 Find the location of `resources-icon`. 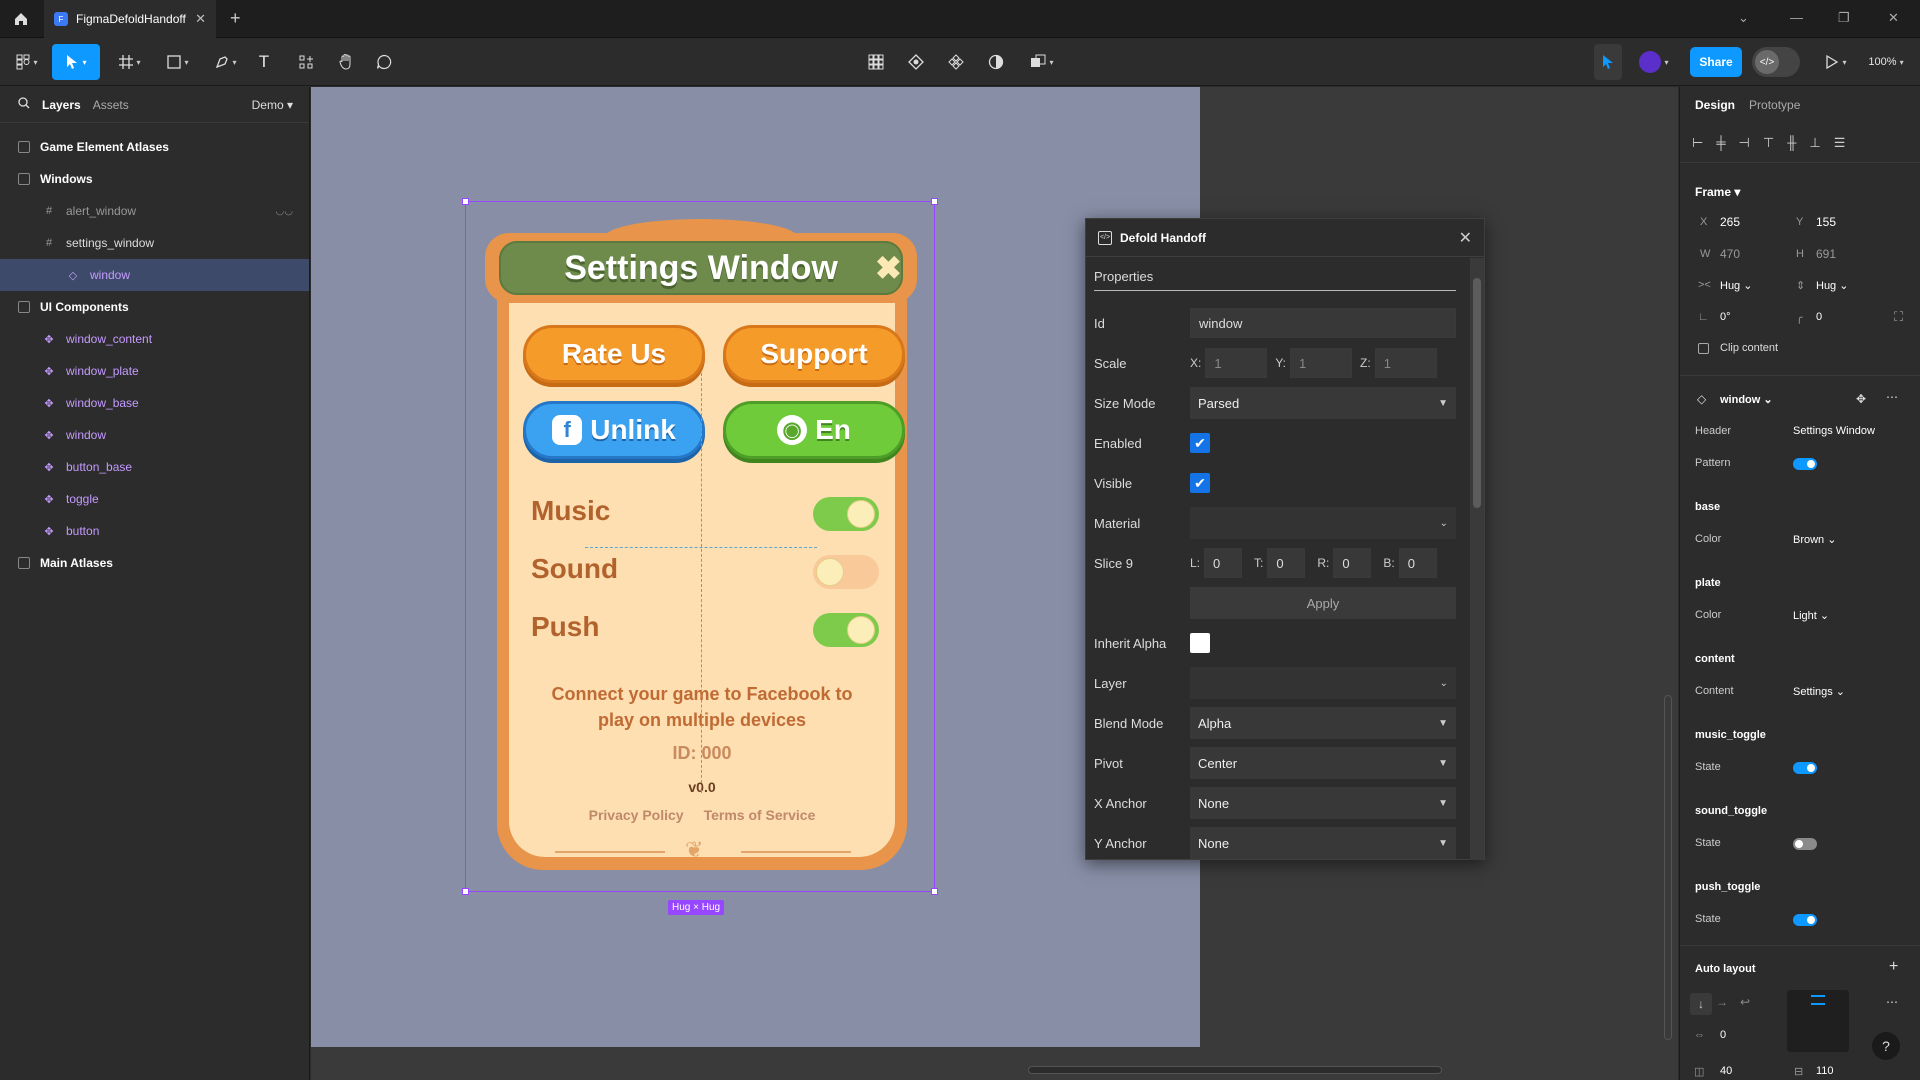

resources-icon is located at coordinates (306, 62).